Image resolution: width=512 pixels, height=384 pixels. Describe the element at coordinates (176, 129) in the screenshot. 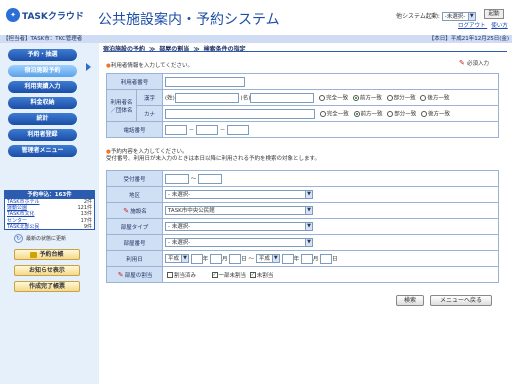

I see `phone-area-input` at that location.